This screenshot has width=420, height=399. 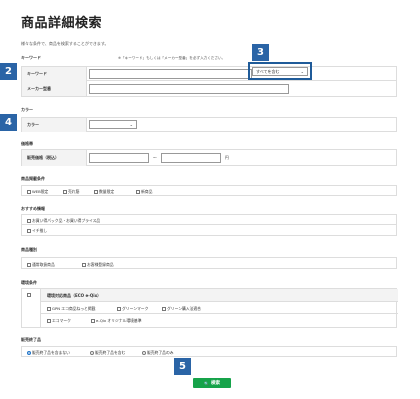 I want to click on price-max-input, so click(x=191, y=158).